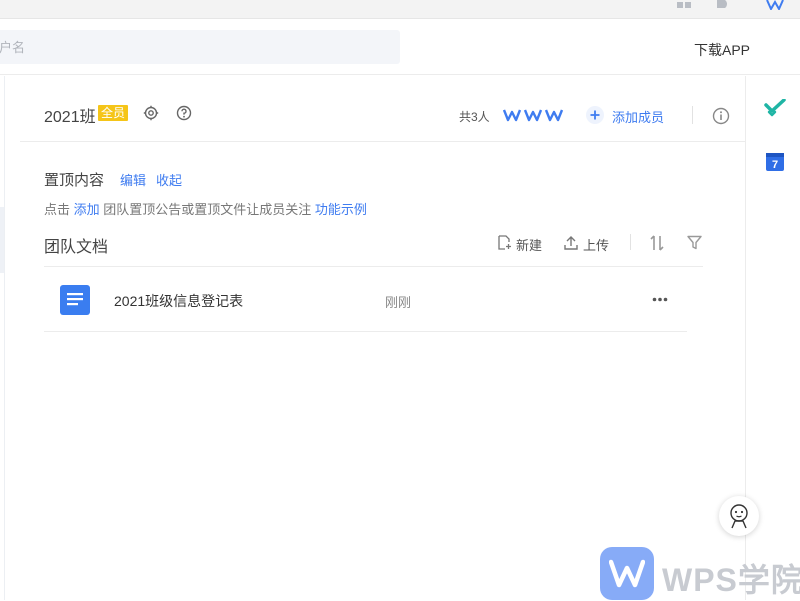 The width and height of the screenshot is (800, 601). Describe the element at coordinates (571, 242) in the screenshot. I see `upload-icon` at that location.